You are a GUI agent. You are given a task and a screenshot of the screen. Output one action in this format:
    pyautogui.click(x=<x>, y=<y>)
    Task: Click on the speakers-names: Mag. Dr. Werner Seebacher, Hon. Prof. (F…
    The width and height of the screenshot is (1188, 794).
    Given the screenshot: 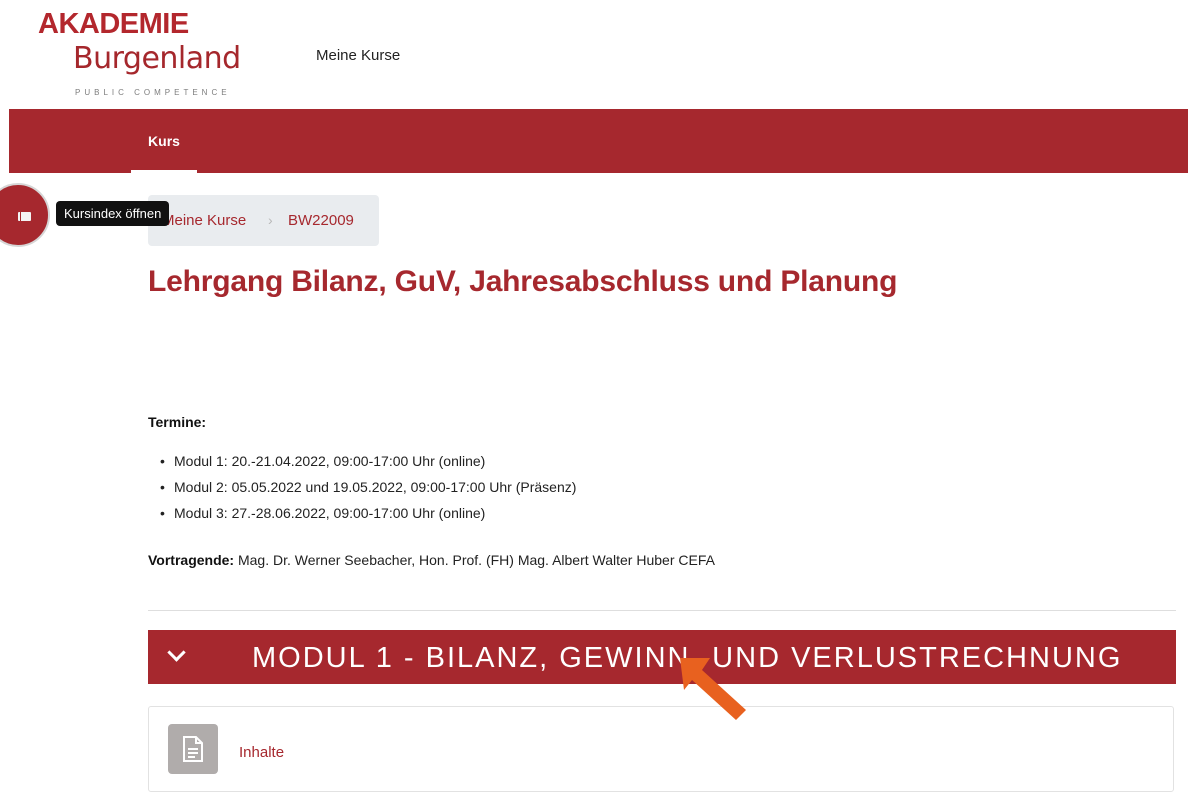 What is the action you would take?
    pyautogui.click(x=474, y=560)
    